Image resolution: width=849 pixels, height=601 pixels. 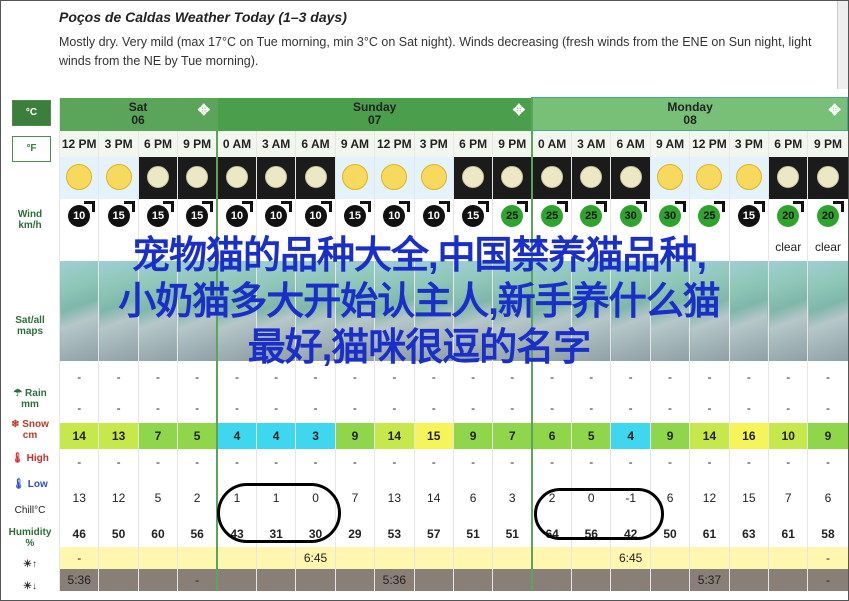 I want to click on thermometer-low-icon: 🌡, so click(x=18, y=484).